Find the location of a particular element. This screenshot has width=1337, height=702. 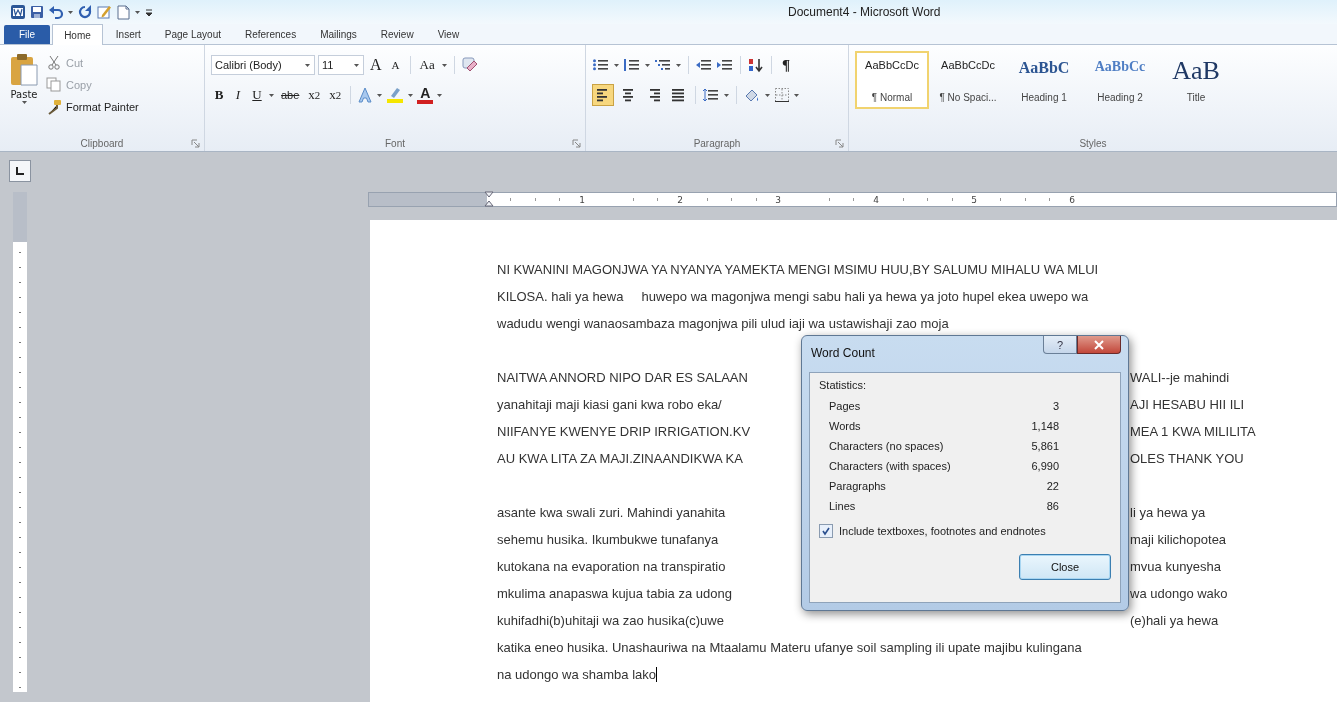

stat-value: 6,990 is located at coordinates (1044, 466).